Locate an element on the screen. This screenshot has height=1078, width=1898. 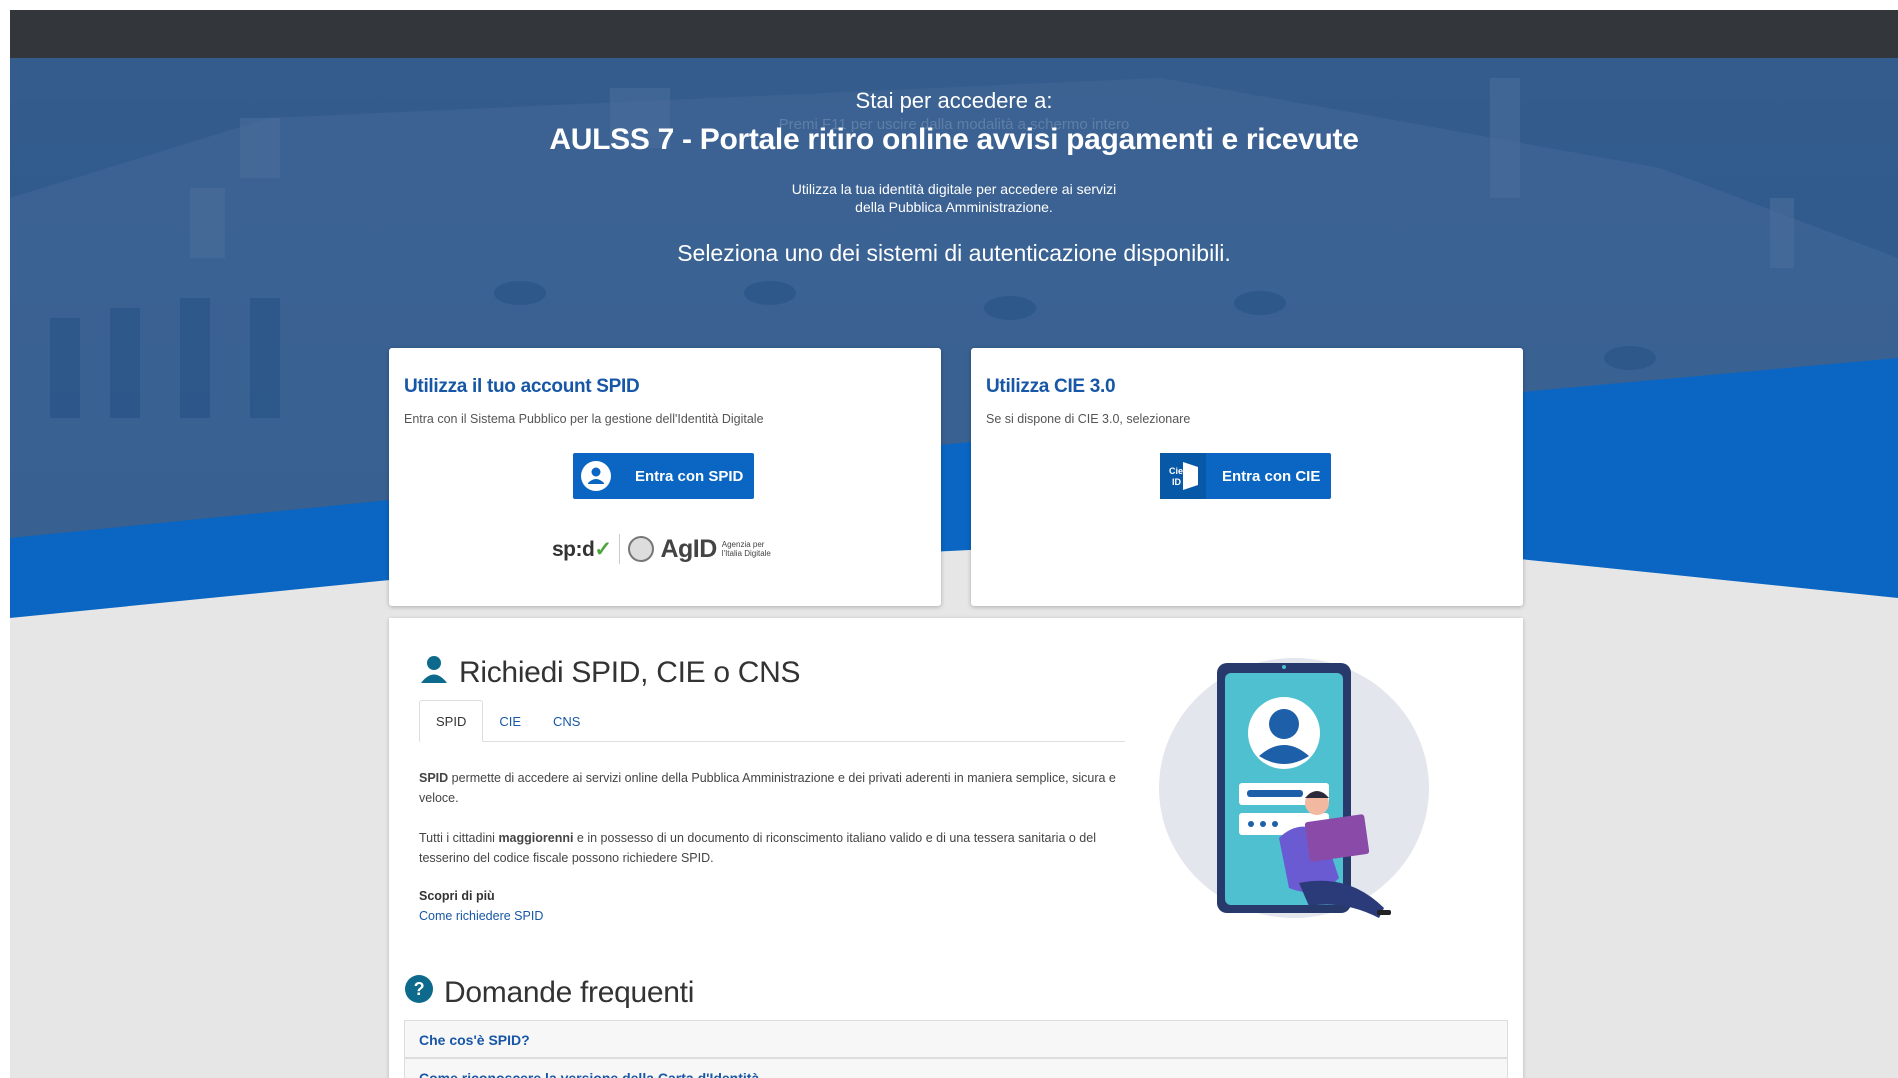
cie-icon-text-1: Cie is located at coordinates (1176, 471).